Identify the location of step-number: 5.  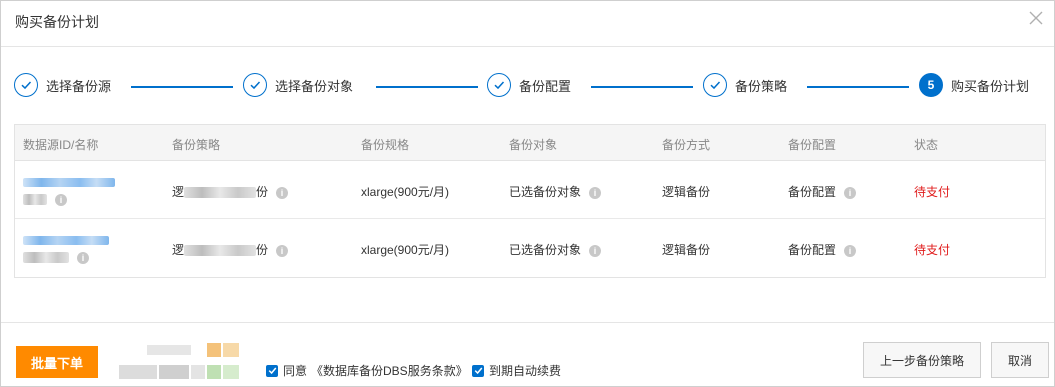
(931, 85).